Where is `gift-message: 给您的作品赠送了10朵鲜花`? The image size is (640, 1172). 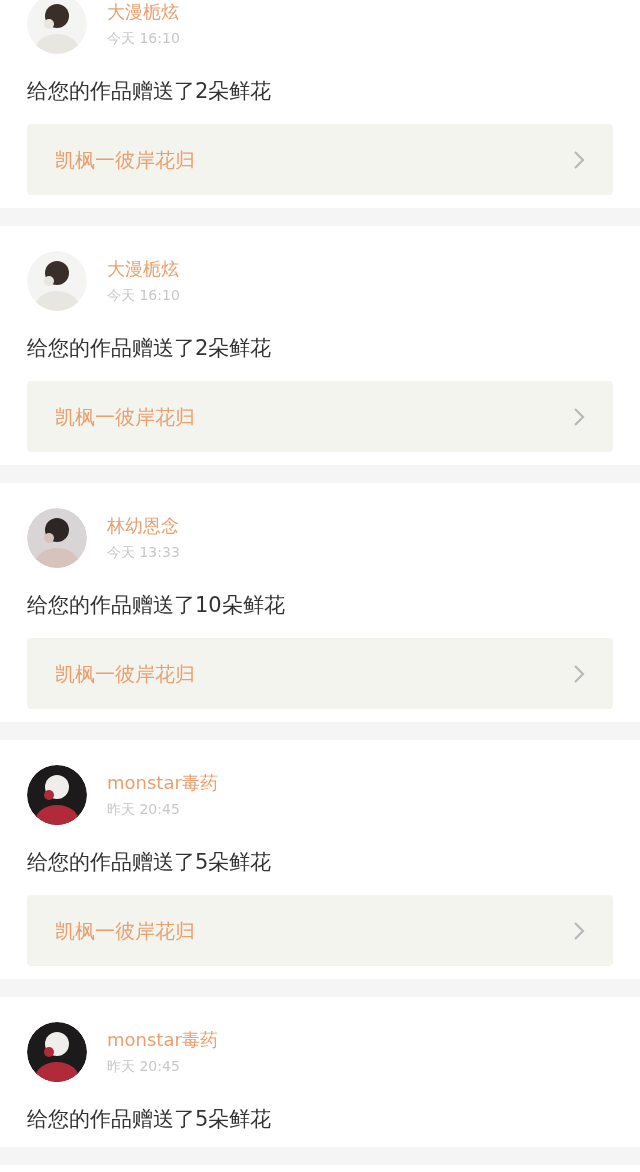 gift-message: 给您的作品赠送了10朵鲜花 is located at coordinates (156, 605).